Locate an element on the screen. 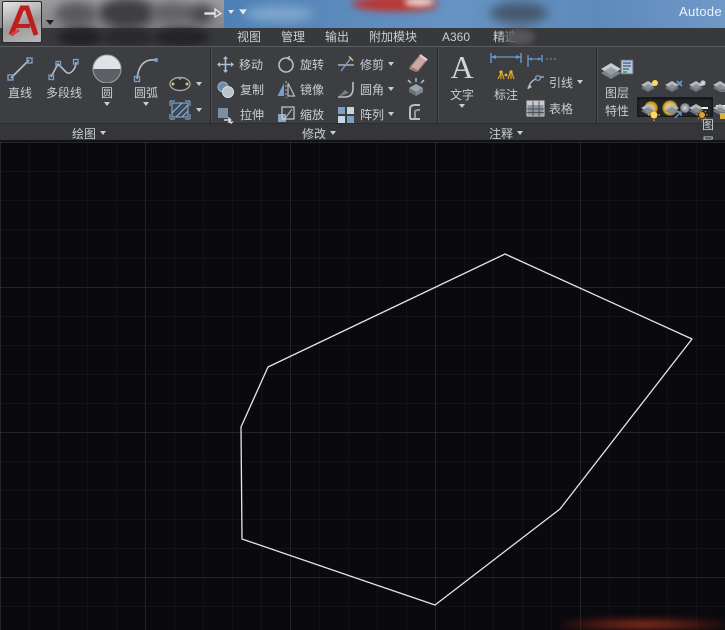 The height and width of the screenshot is (630, 725). erase-icon is located at coordinates (418, 63).